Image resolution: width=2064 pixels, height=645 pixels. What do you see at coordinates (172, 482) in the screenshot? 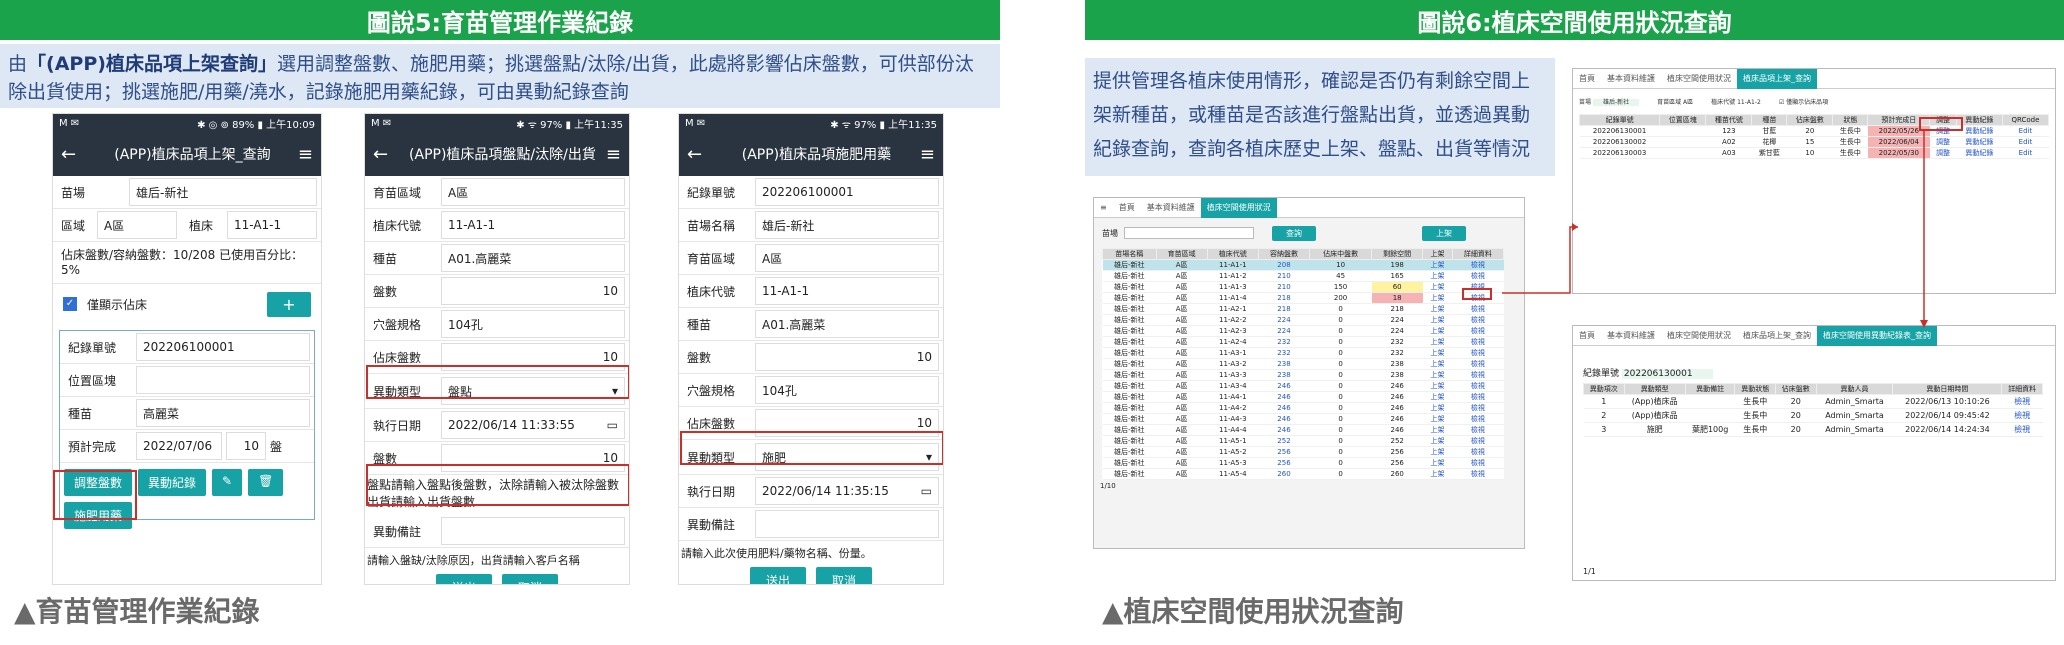
I see `change-log-button: 異動紀錄` at bounding box center [172, 482].